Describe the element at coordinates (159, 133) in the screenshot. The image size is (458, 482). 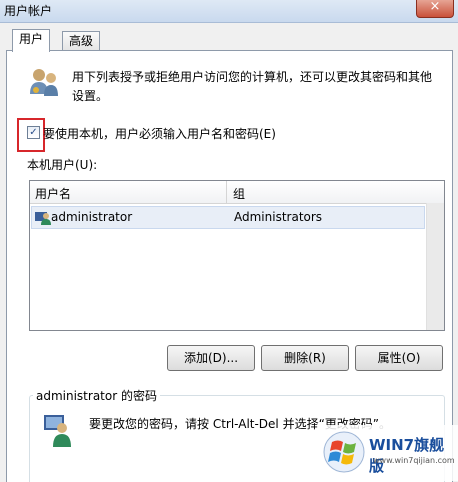
I see `require-login-label: 要使用本机，用户必须输入用户名和密码(E)` at that location.